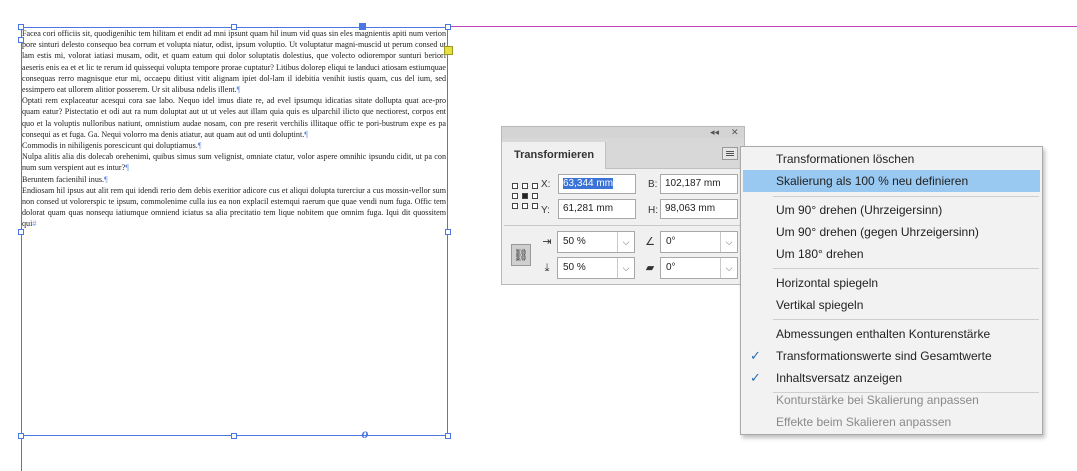  What do you see at coordinates (596, 268) in the screenshot?
I see `scale-y-combo: 50 % ⌵` at bounding box center [596, 268].